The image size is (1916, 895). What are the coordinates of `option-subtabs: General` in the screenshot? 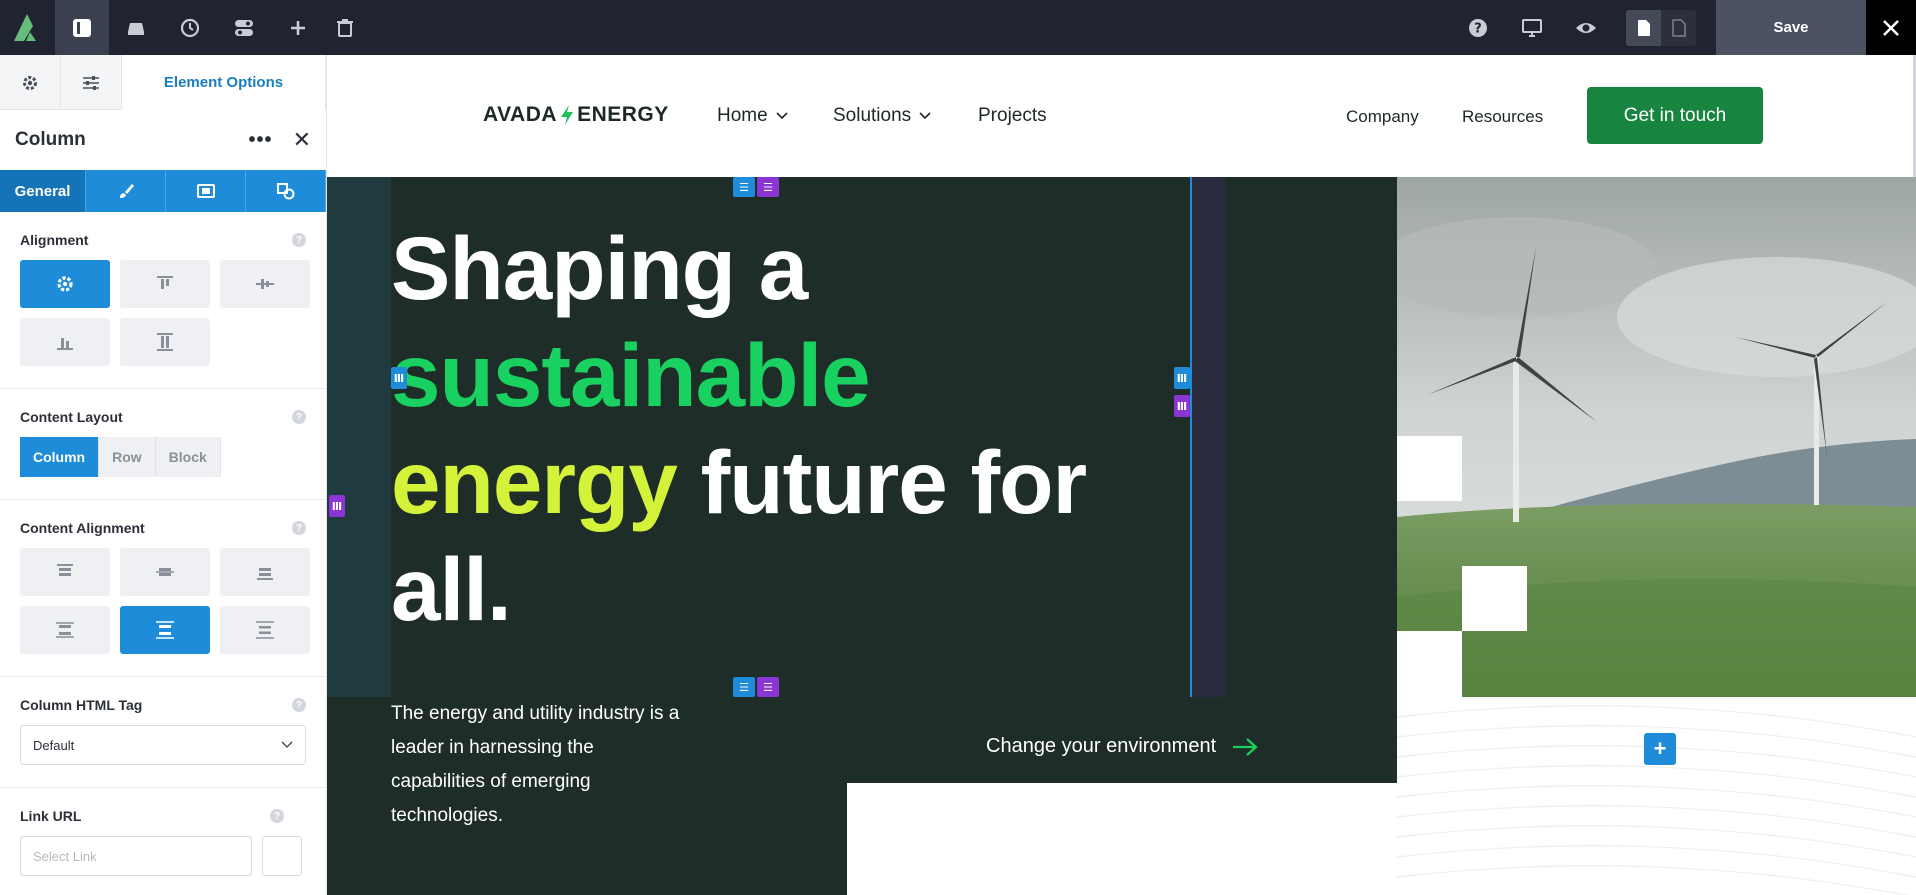 It's located at (163, 191).